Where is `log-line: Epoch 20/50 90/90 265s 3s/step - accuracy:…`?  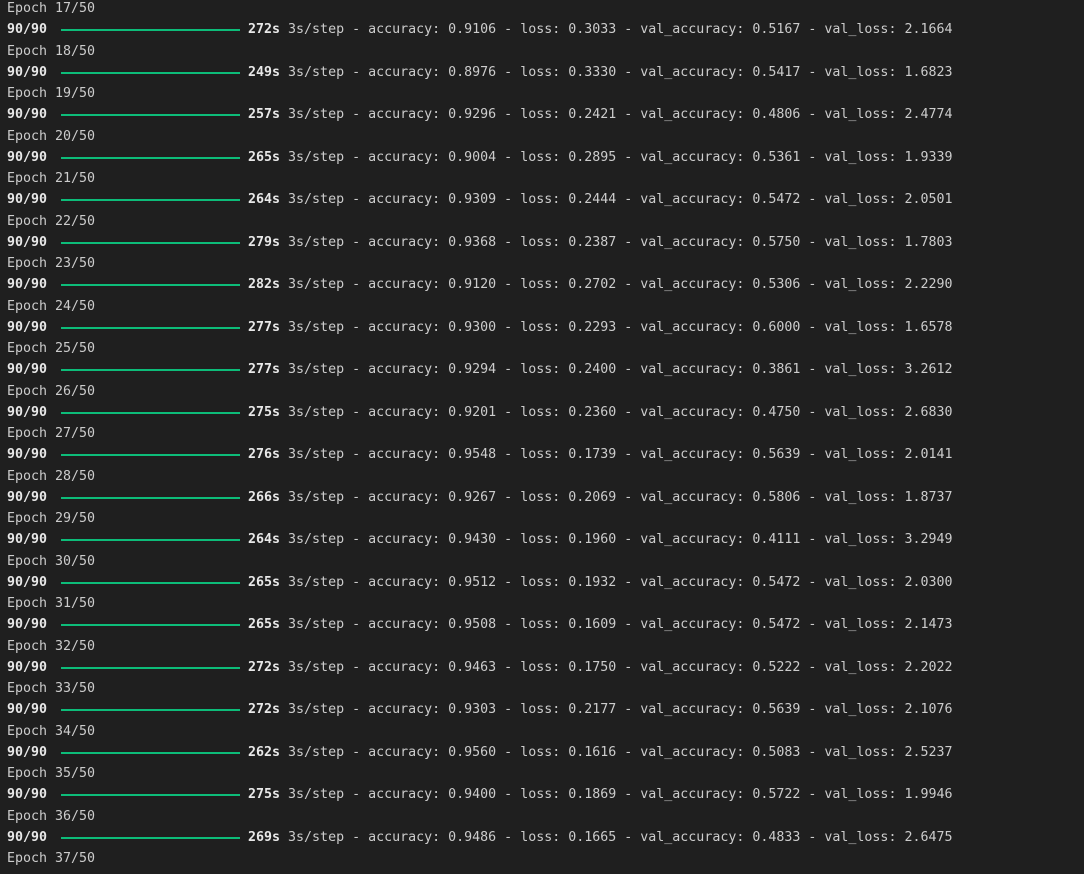 log-line: Epoch 20/50 90/90 265s 3s/step - accuracy:… is located at coordinates (545, 148).